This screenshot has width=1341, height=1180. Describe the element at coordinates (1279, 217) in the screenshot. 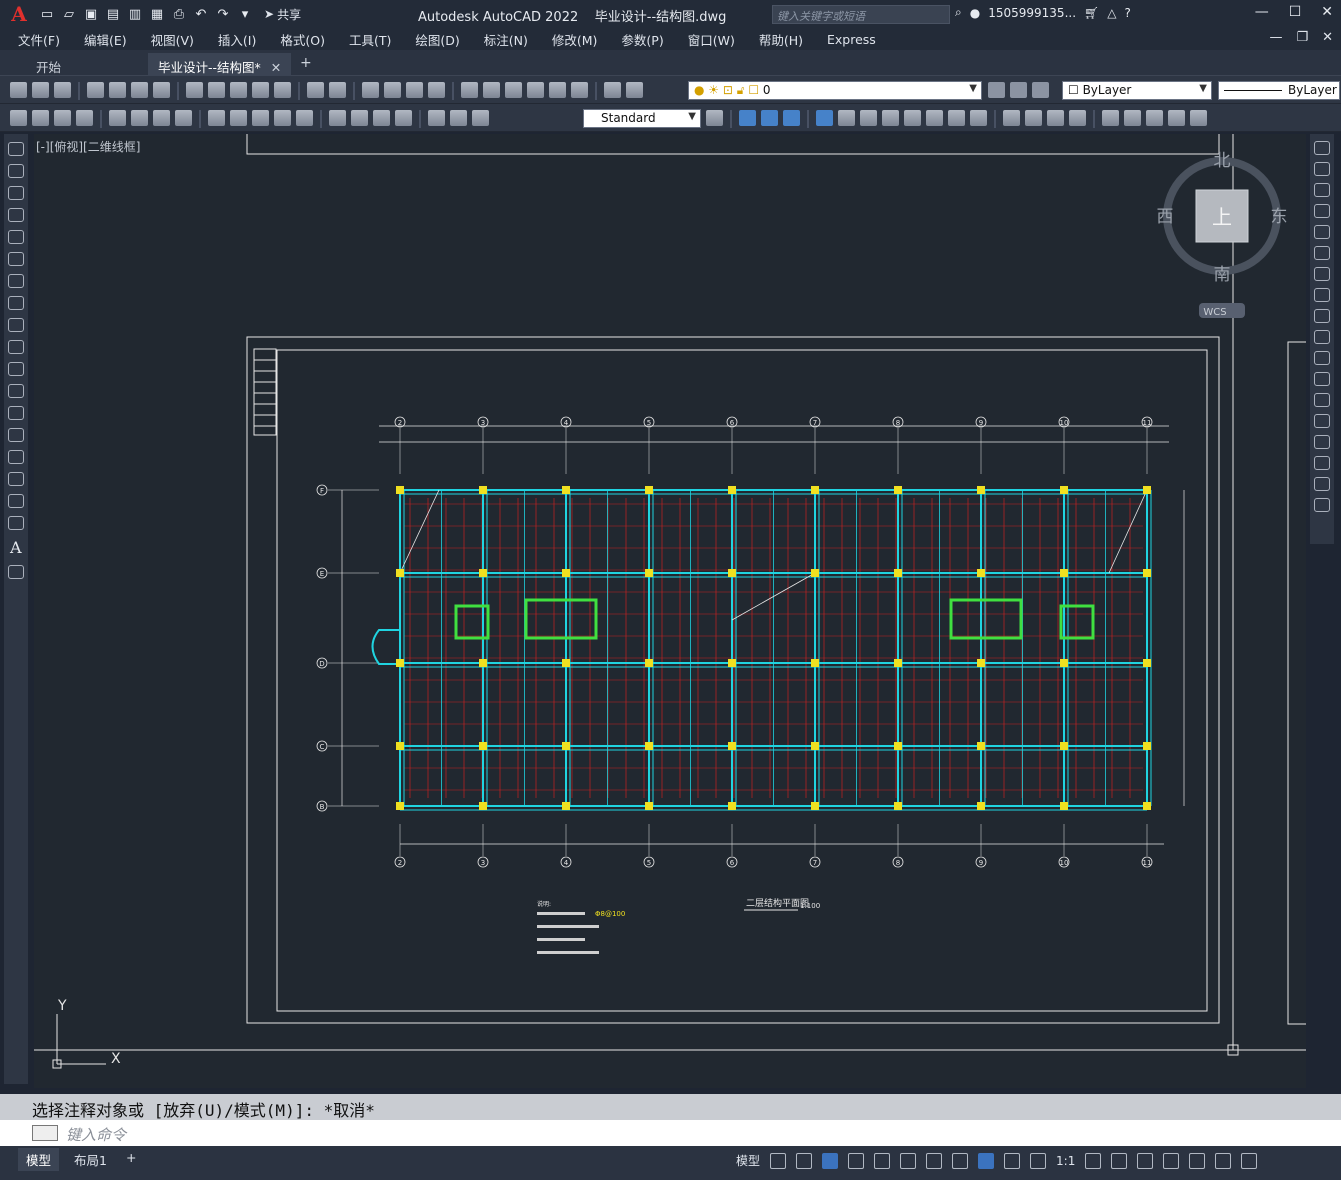

I see `viewcube-east: 东` at that location.